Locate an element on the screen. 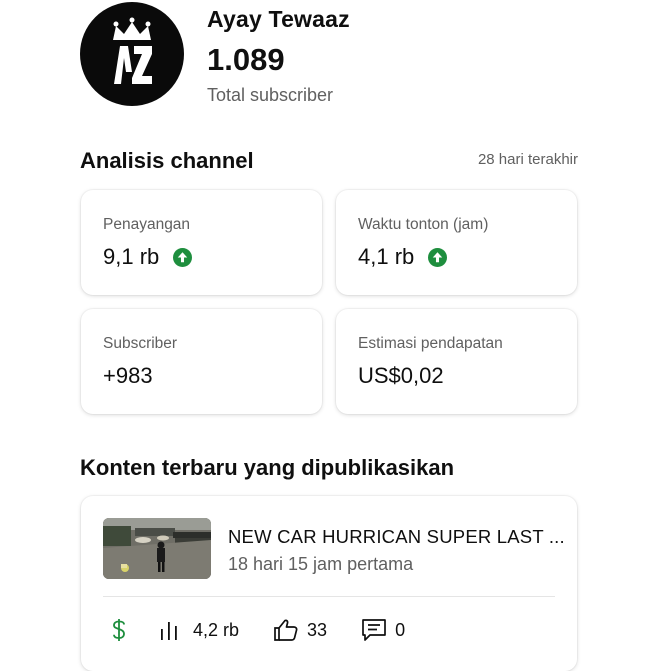 This screenshot has width=659, height=671. revenue-stat is located at coordinates (119, 630).